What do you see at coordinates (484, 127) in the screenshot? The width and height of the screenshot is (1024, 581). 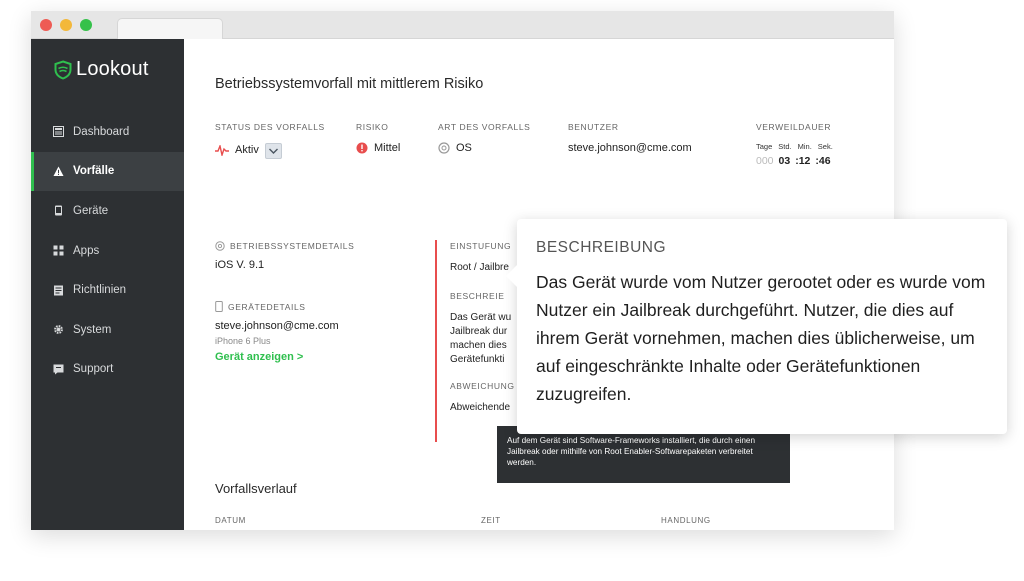 I see `type-label: ART DES VORFALLS` at bounding box center [484, 127].